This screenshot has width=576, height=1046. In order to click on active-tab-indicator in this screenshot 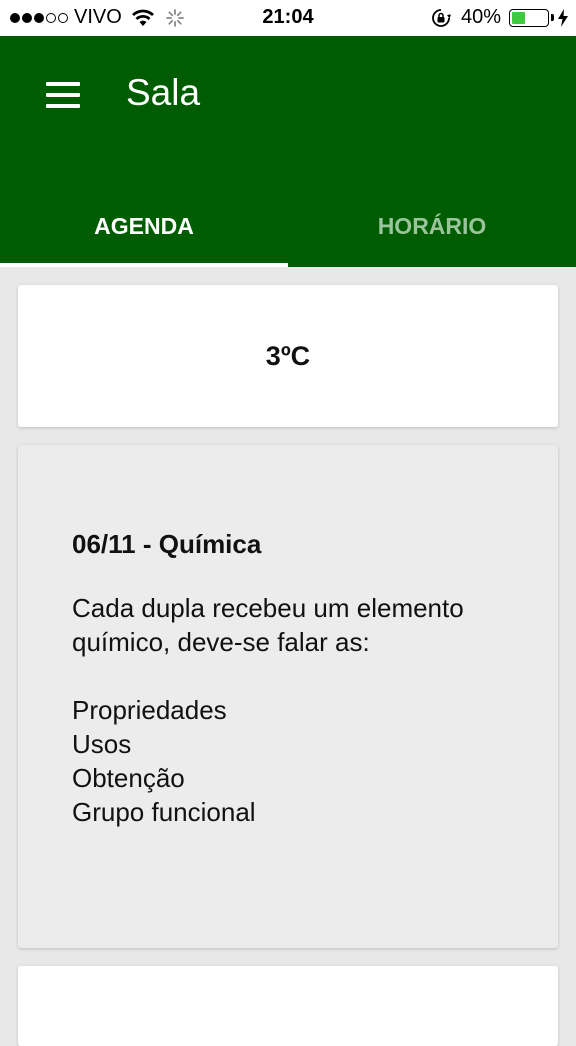, I will do `click(144, 265)`.